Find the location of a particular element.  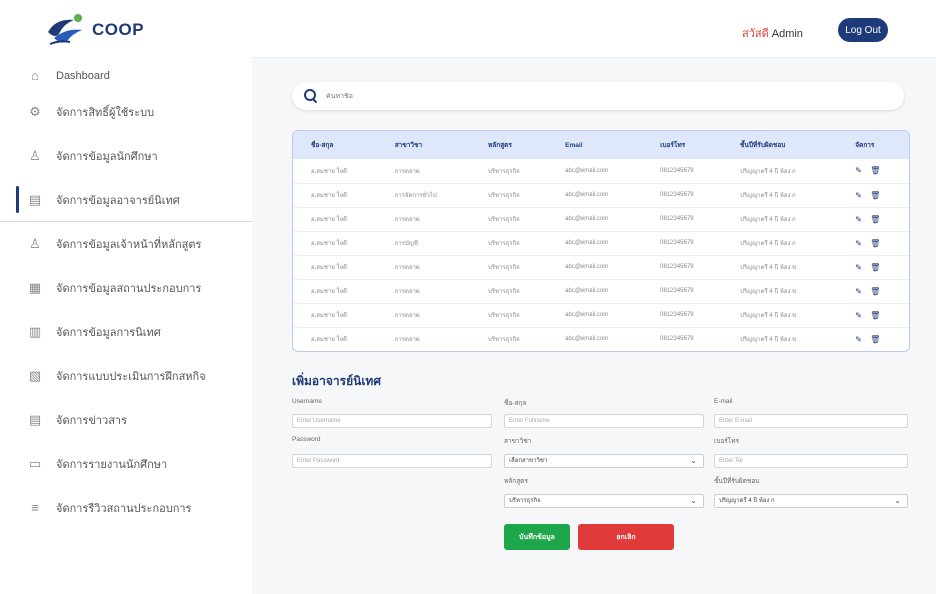

sidebar-item-1: ⚙ จัดการสิทธิ์ผู้ใช้ระบบ is located at coordinates (126, 112).